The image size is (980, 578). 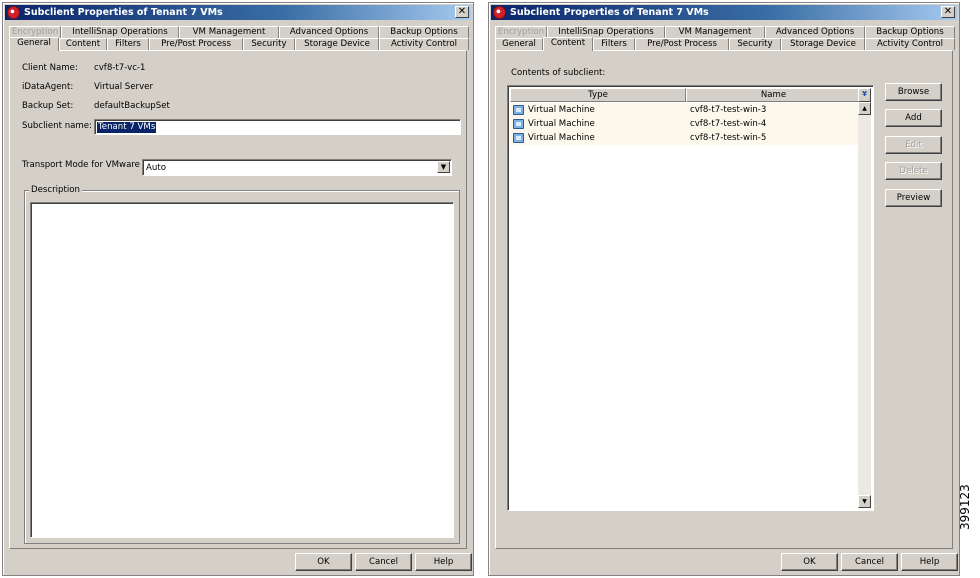 I want to click on vertical-scrollbar: ▲ ▼, so click(x=864, y=305).